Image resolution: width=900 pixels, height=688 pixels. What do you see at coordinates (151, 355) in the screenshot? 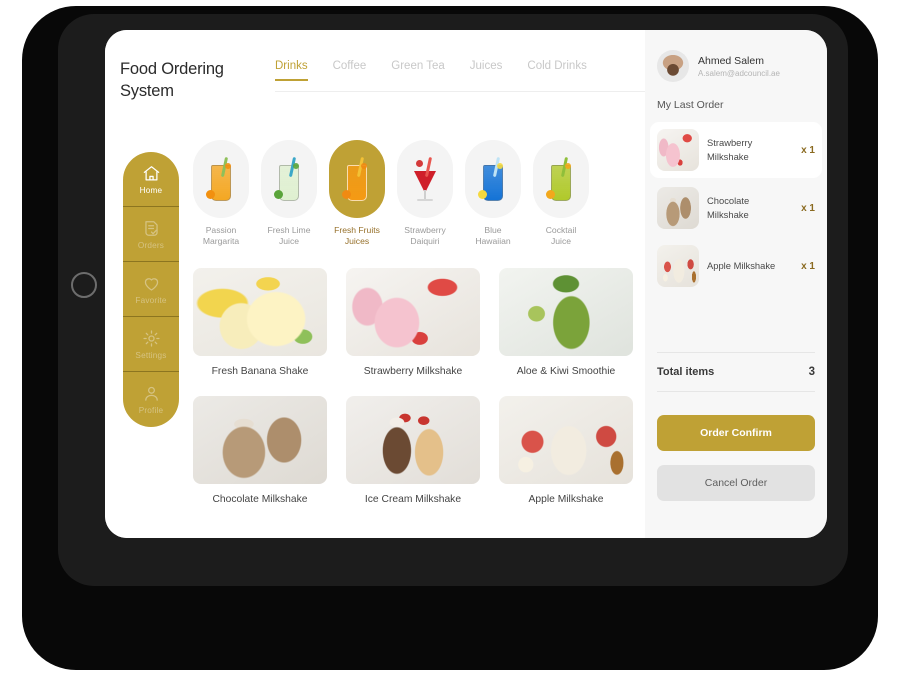
I see `sidebar-item-label: Settings` at bounding box center [151, 355].